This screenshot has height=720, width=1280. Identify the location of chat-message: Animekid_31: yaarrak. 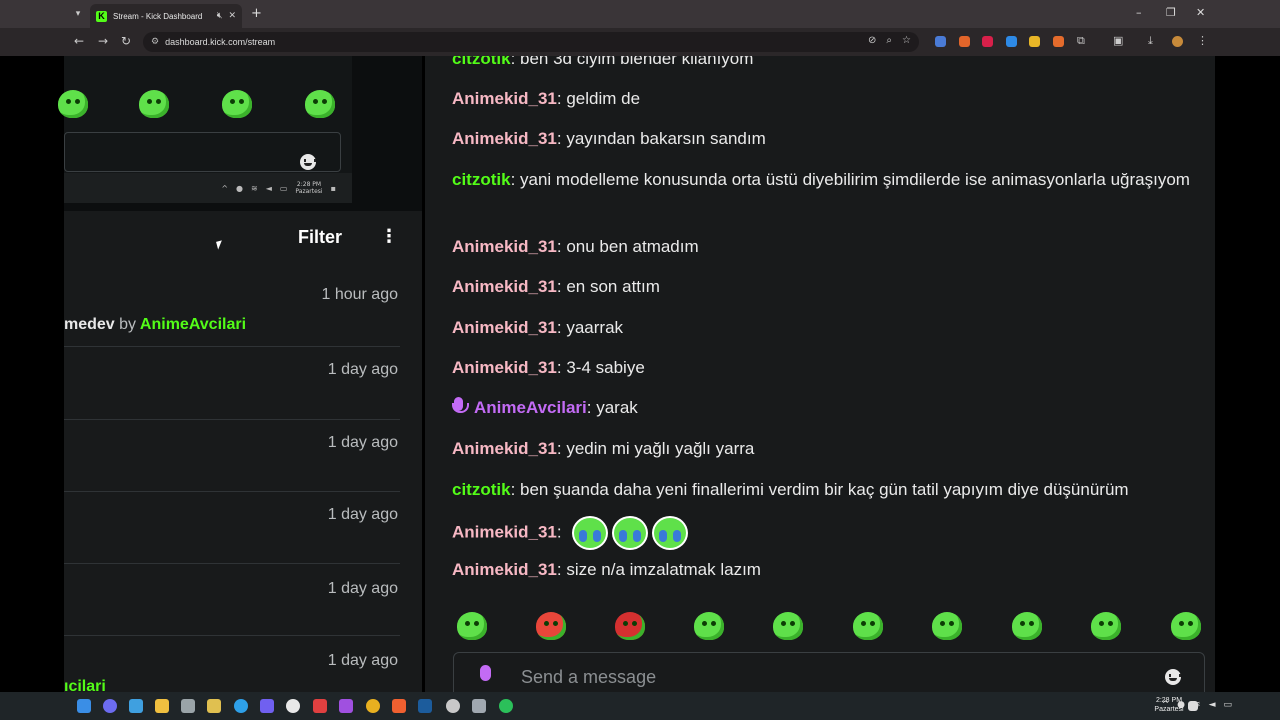
(538, 327).